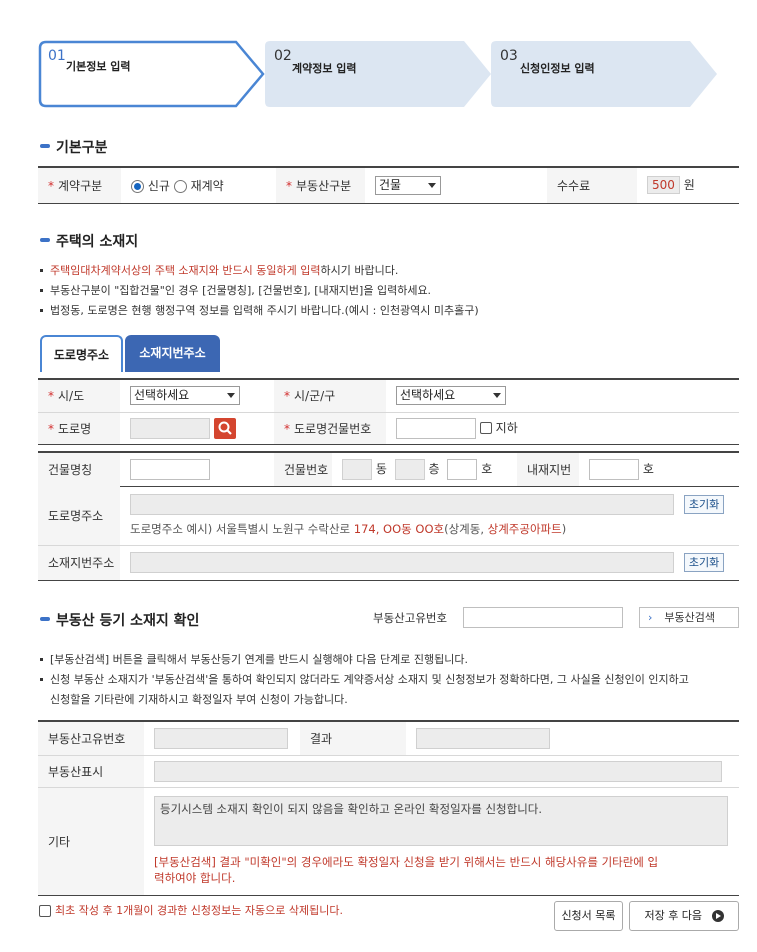 This screenshot has width=757, height=952. I want to click on step-1-label: 기본정보 입력, so click(98, 66).